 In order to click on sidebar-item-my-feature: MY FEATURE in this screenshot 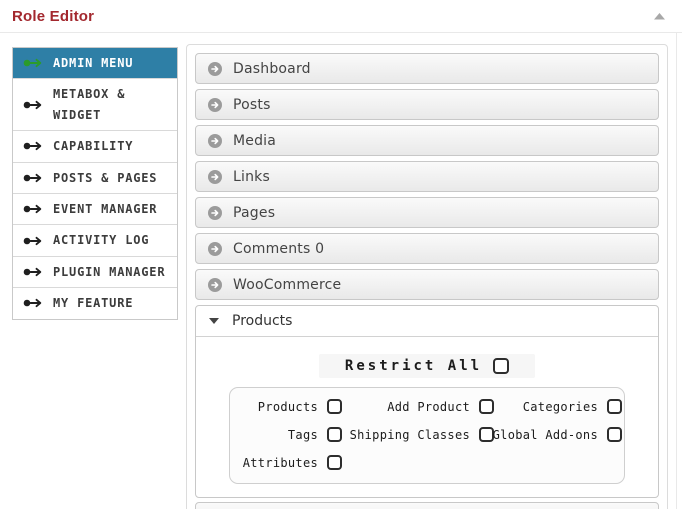, I will do `click(95, 303)`.